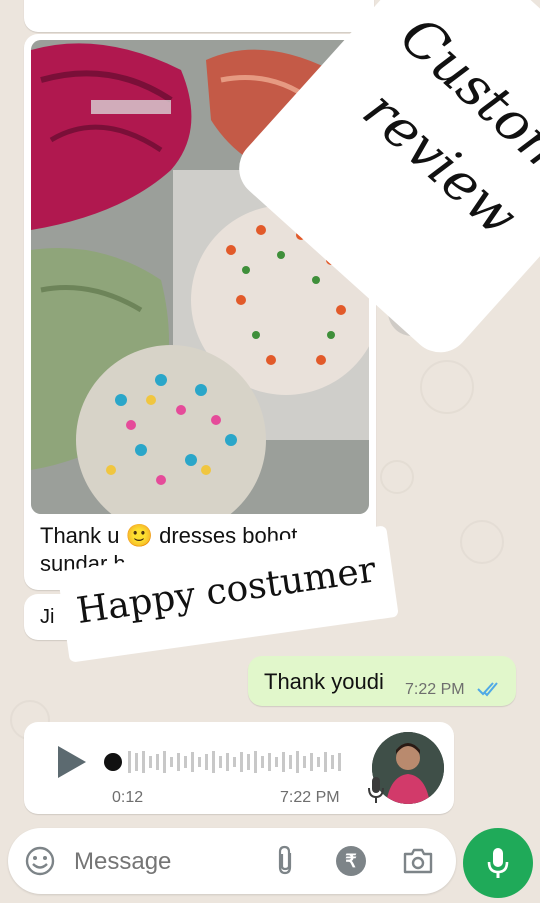  What do you see at coordinates (487, 689) in the screenshot?
I see `read-ticks-icon` at bounding box center [487, 689].